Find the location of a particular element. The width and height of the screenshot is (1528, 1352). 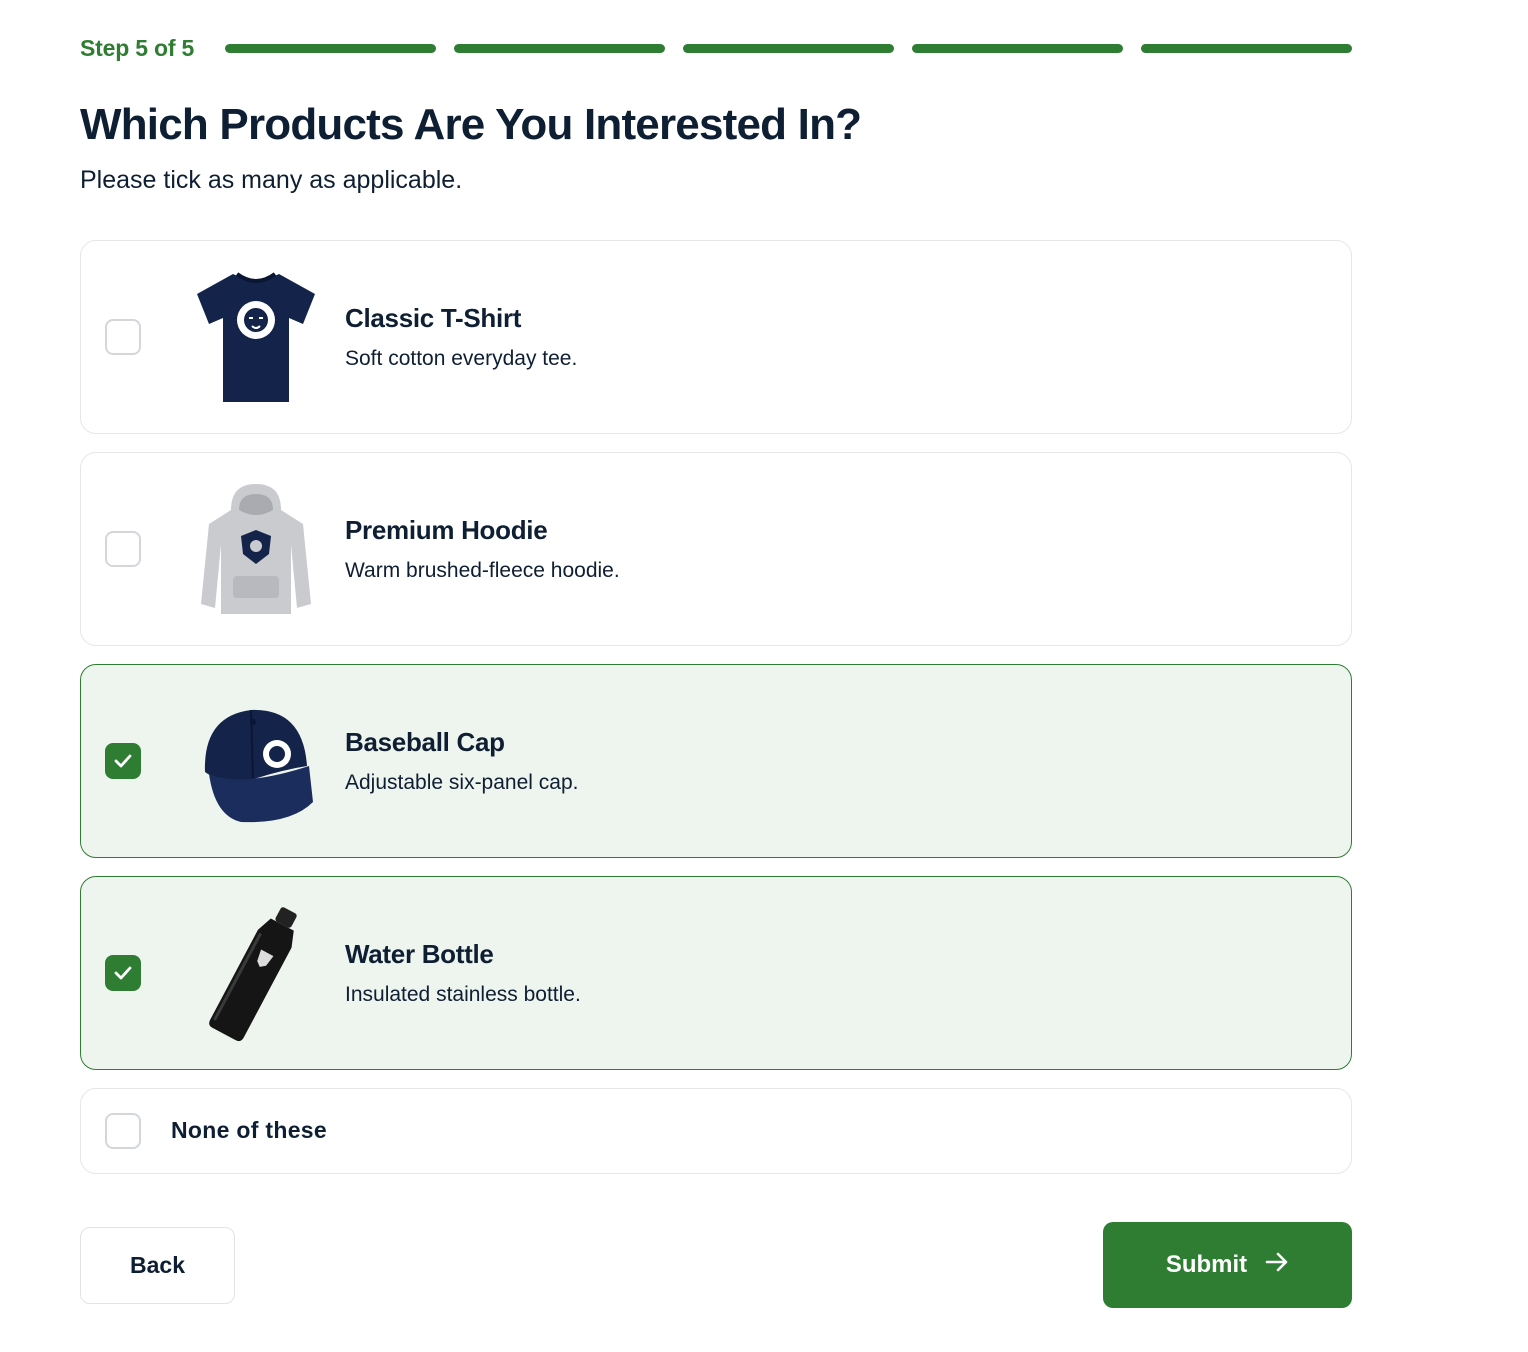

submit-button-label: Submit is located at coordinates (1206, 1264).